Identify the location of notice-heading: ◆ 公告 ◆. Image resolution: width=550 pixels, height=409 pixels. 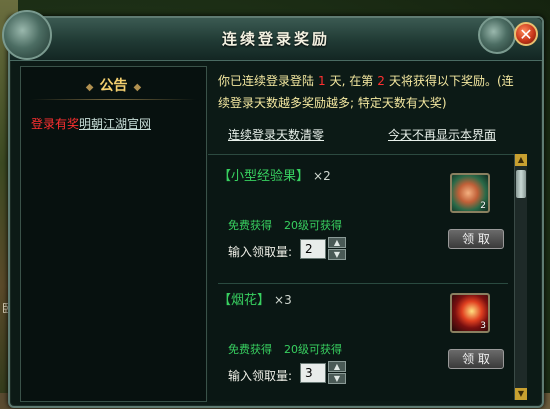
(113, 85).